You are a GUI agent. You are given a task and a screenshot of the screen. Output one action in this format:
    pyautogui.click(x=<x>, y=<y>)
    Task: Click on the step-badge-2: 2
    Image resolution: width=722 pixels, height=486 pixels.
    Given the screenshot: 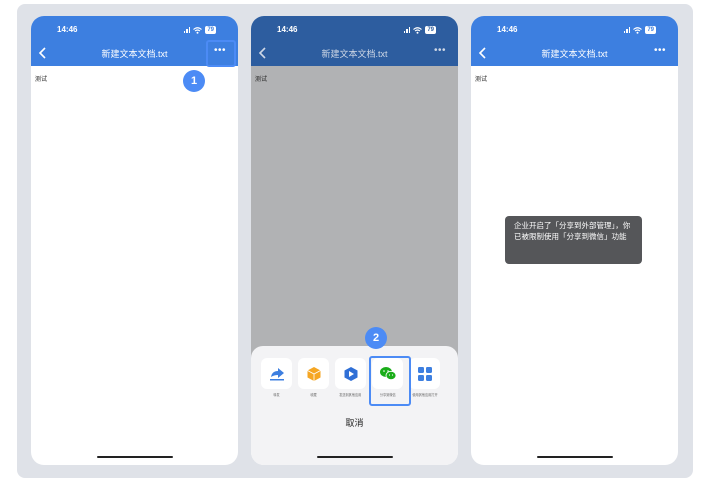 What is the action you would take?
    pyautogui.click(x=376, y=338)
    